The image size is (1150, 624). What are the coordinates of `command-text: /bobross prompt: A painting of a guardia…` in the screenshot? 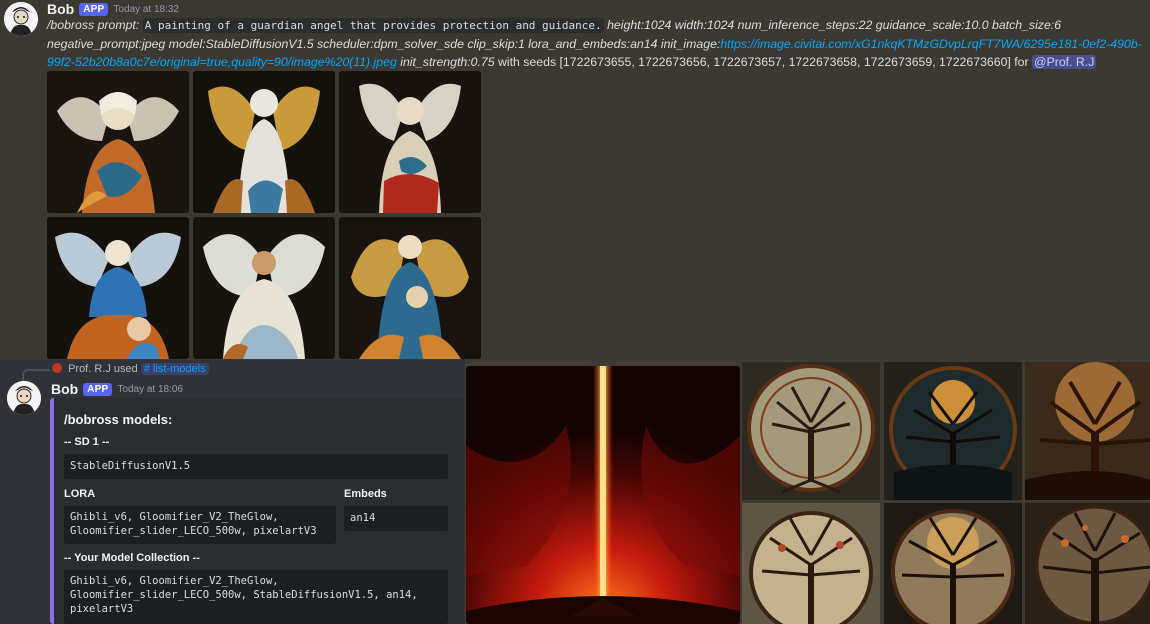 It's located at (597, 43).